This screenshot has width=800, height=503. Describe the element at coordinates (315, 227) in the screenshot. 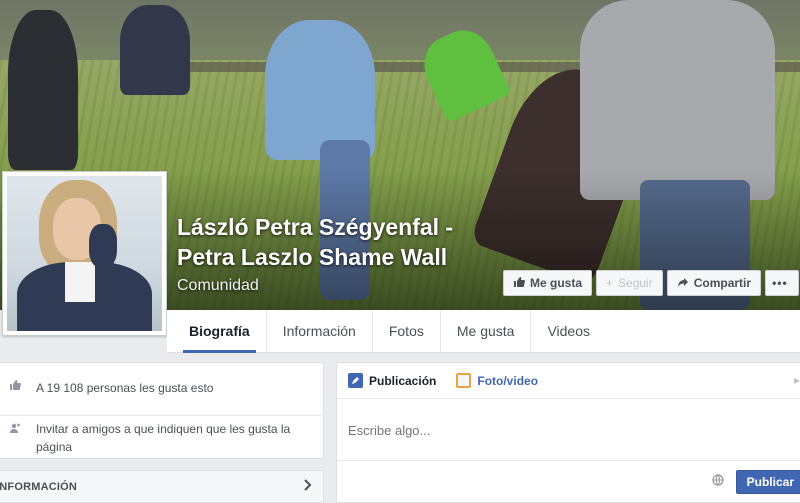

I see `page-title-line-1: László Petra Szégyenfal -` at that location.